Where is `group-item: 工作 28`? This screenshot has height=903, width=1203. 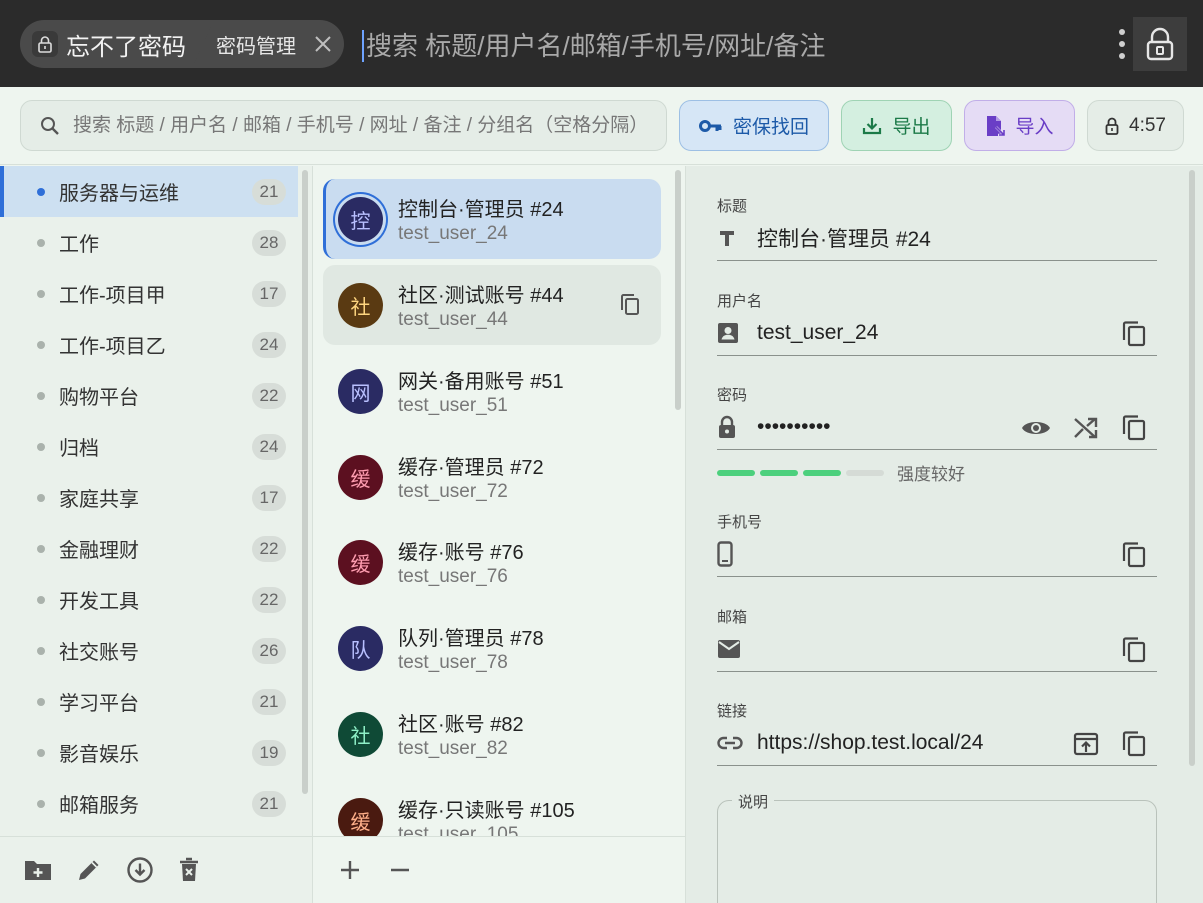
group-item: 工作 28 is located at coordinates (149, 242).